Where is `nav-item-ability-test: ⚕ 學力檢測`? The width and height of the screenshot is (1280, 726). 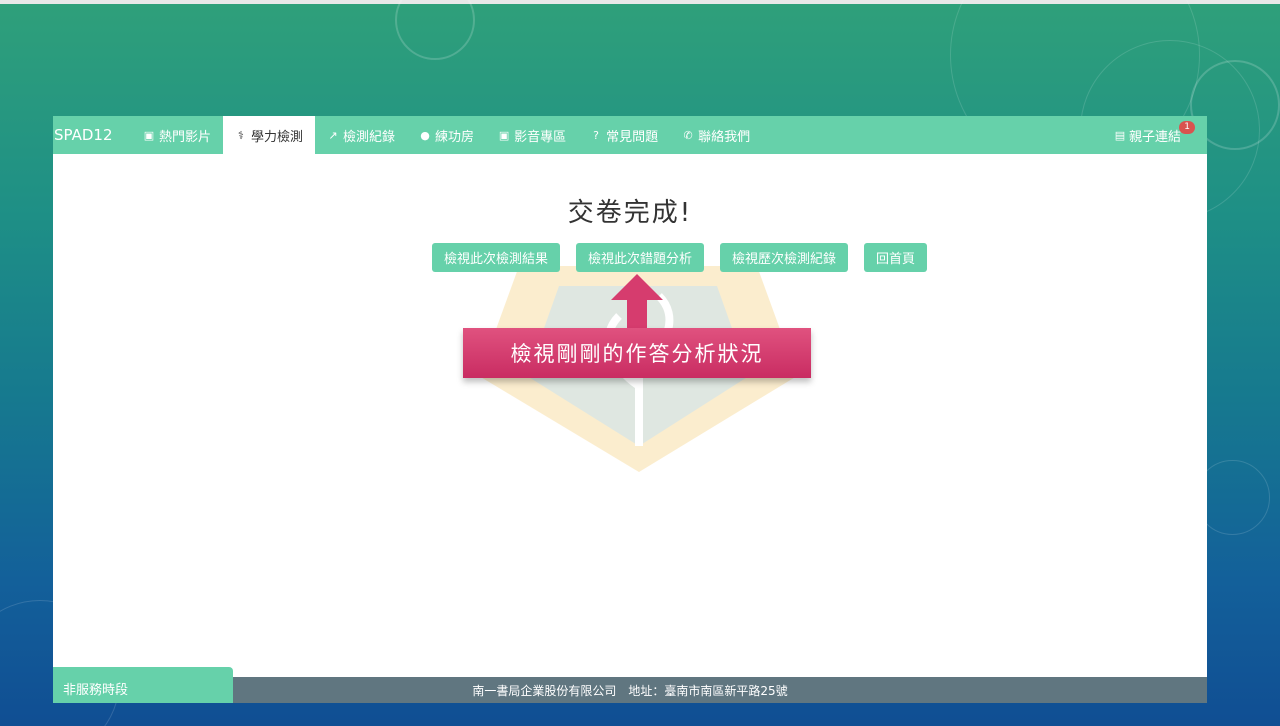
nav-item-ability-test: ⚕ 學力檢測 is located at coordinates (269, 135).